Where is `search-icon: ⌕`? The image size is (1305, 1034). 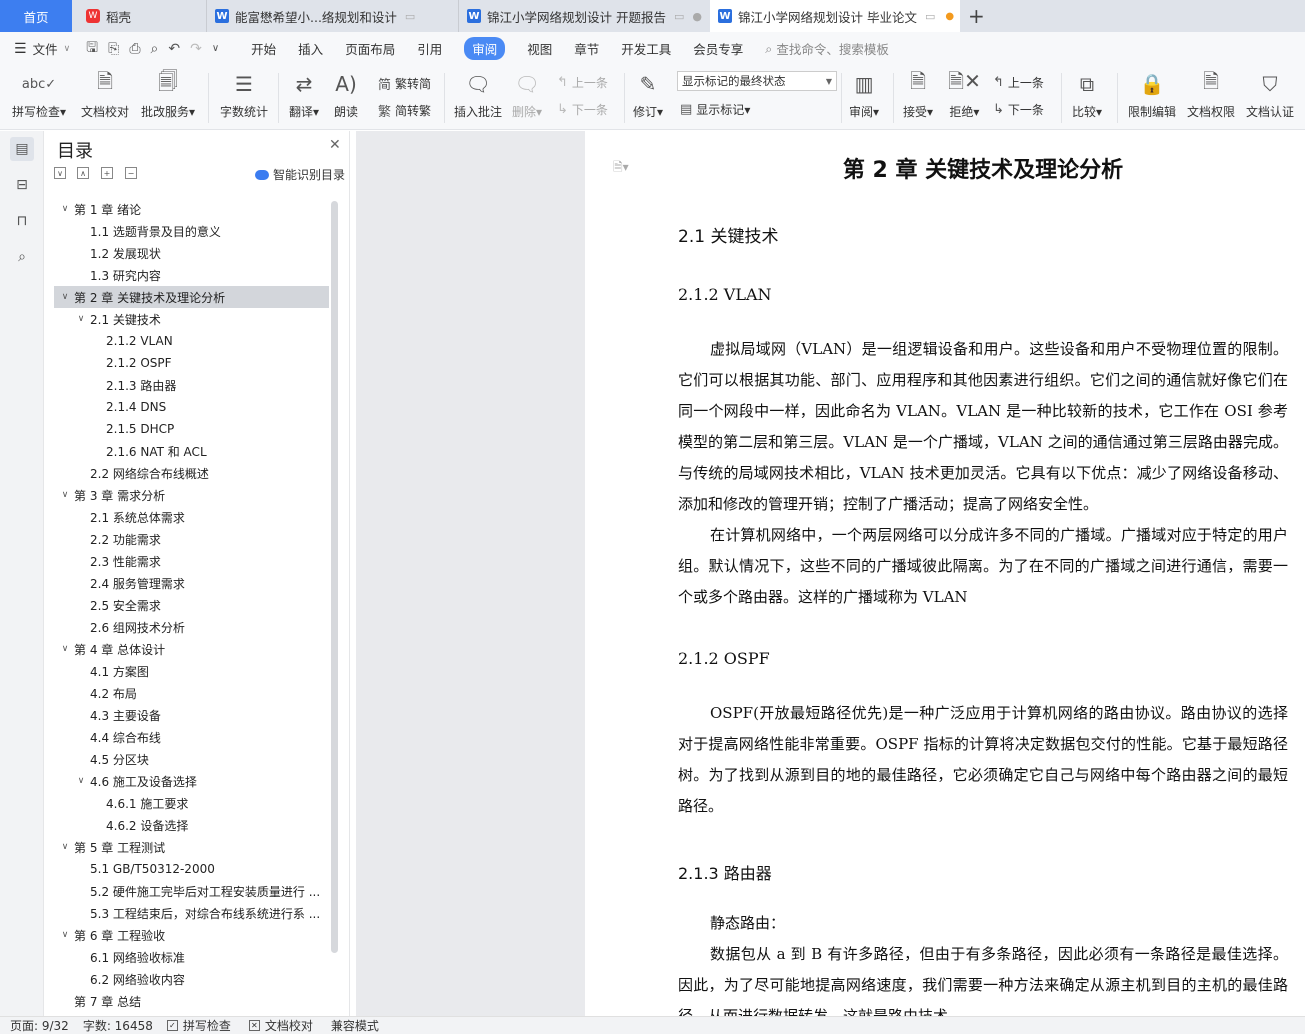
search-icon: ⌕ is located at coordinates (22, 257).